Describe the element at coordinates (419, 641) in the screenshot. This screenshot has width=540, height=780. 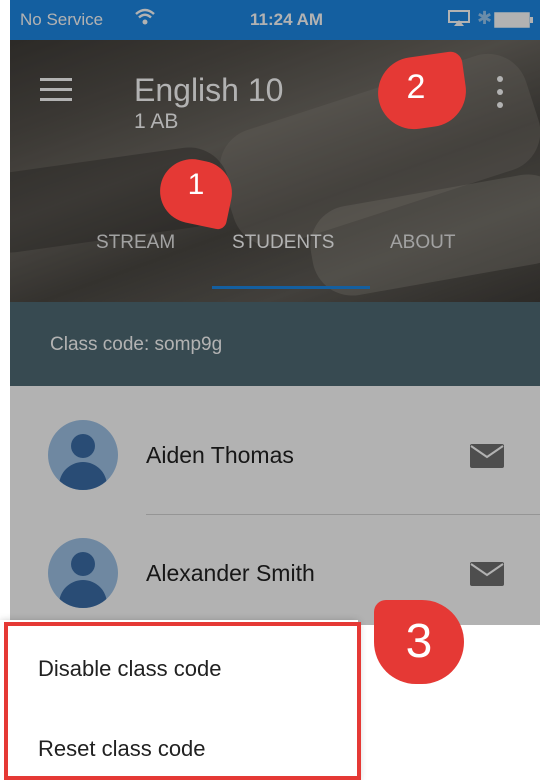
I see `callout-number: 3` at that location.